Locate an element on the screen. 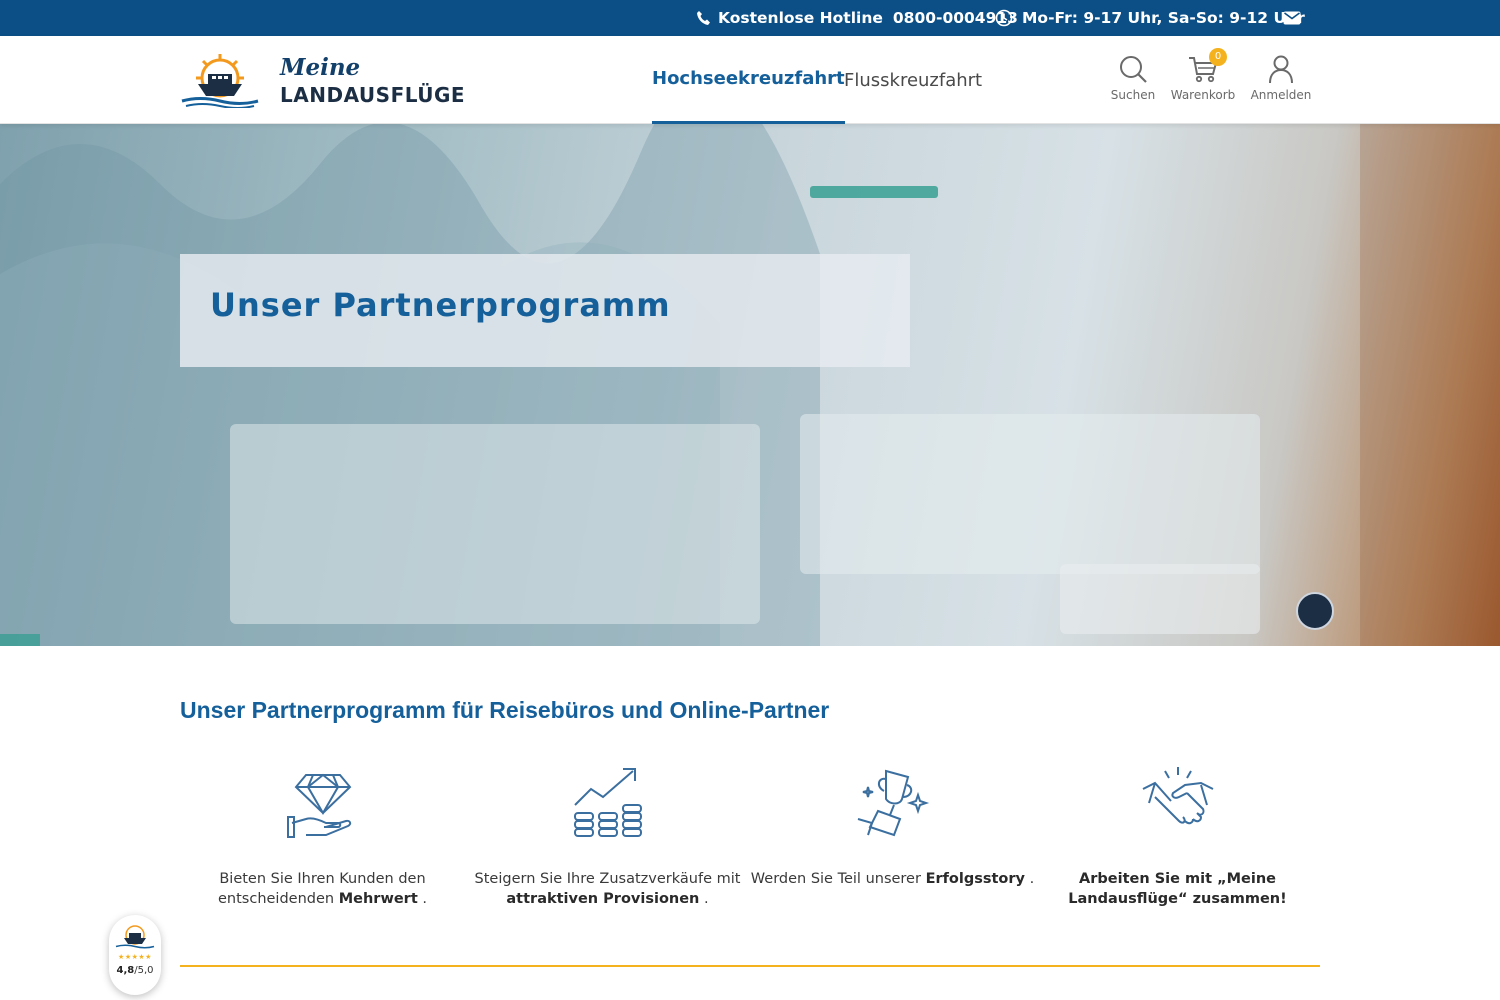 This screenshot has width=1500, height=1000. rating-badge: ★★★★★ 4,8/5,0 is located at coordinates (135, 955).